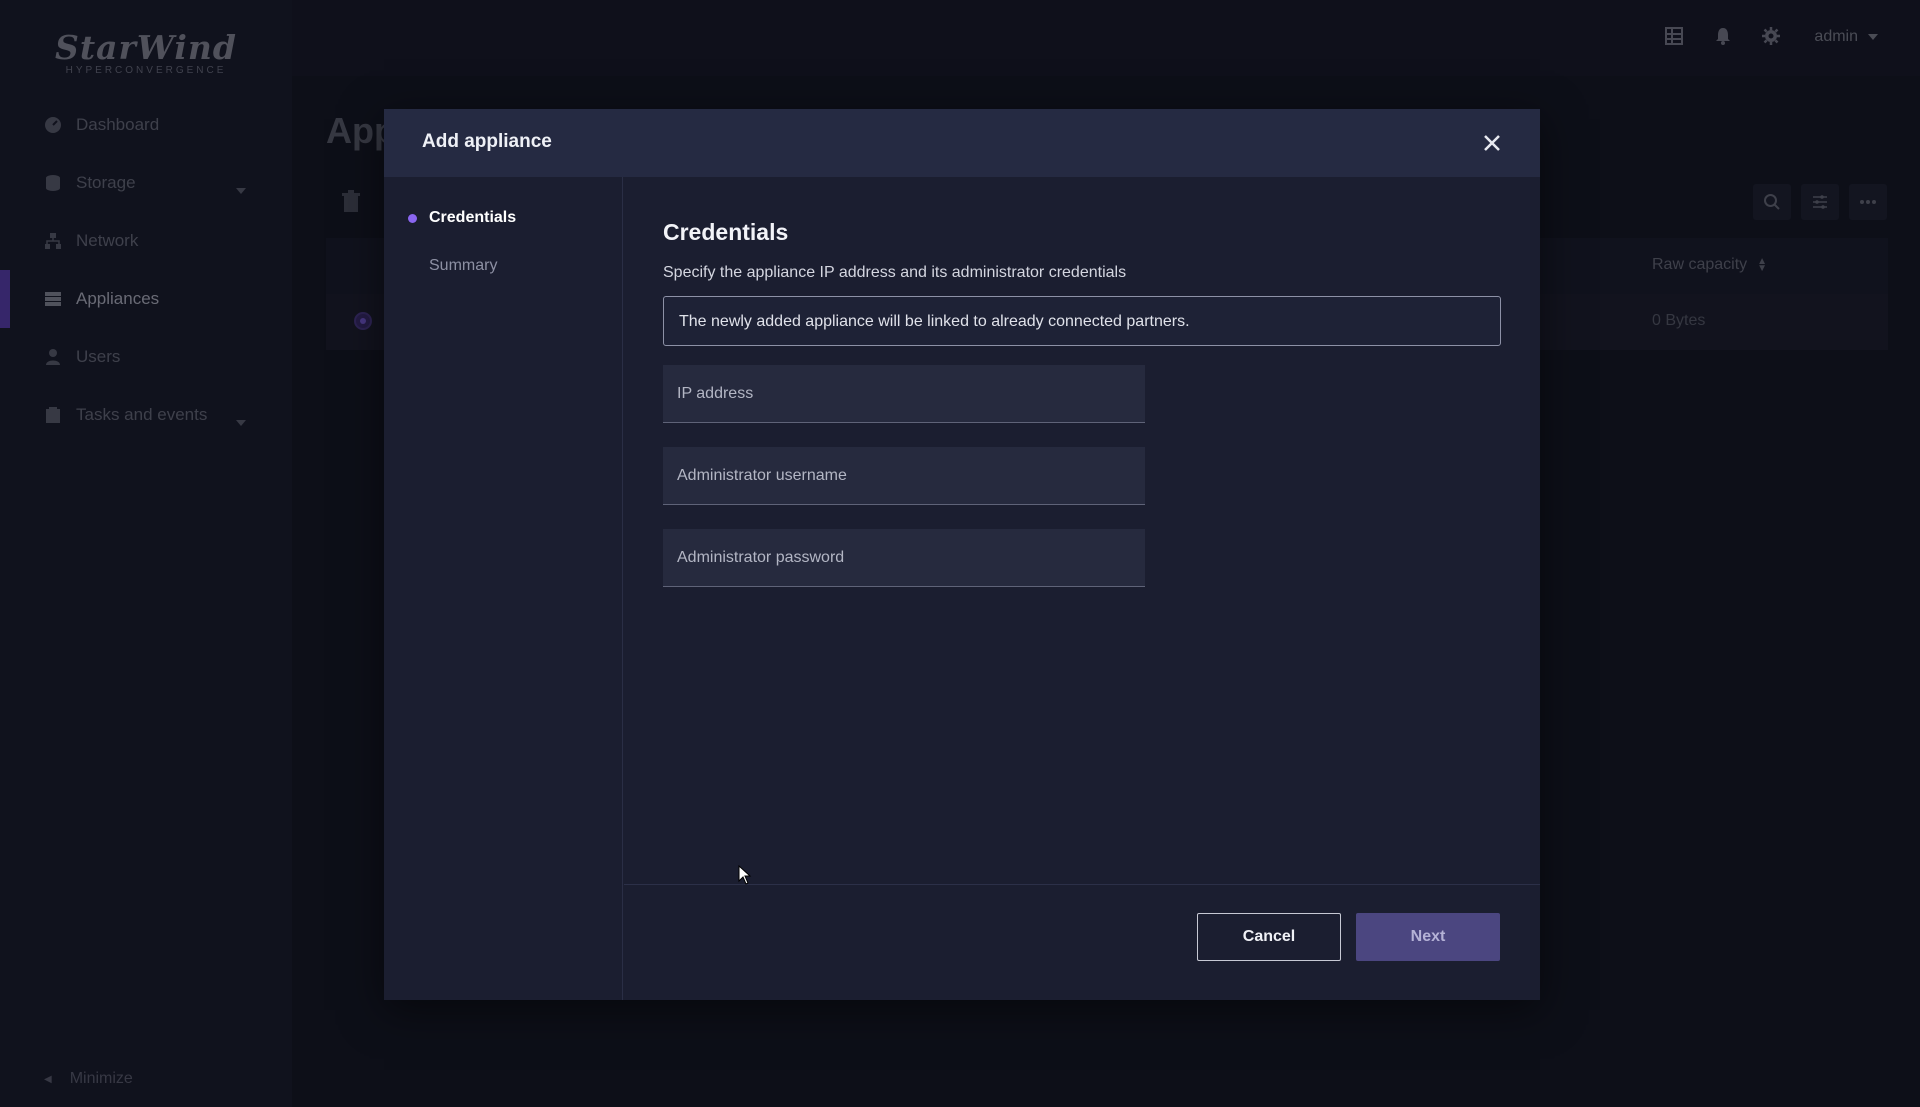 The width and height of the screenshot is (1920, 1107). What do you see at coordinates (745, 877) in the screenshot?
I see `mouse-cursor-icon` at bounding box center [745, 877].